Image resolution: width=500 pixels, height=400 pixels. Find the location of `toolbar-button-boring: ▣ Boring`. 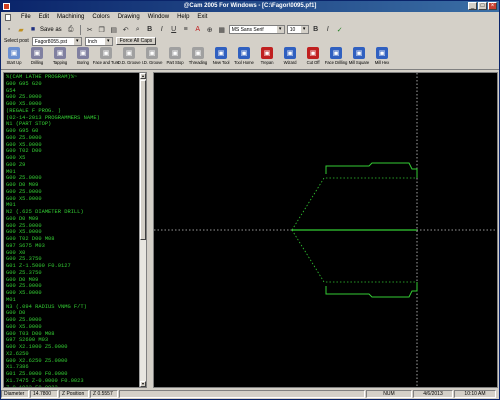

toolbar-button-boring: ▣ Boring is located at coordinates (83, 57).